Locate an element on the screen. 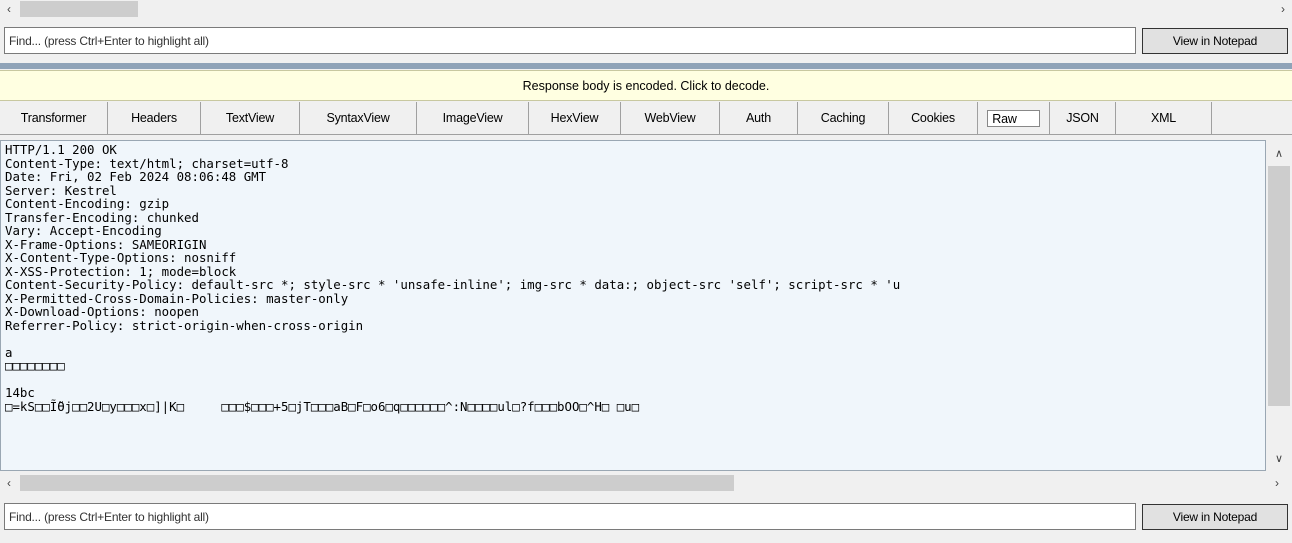  tab-cookies: Cookies is located at coordinates (933, 118).